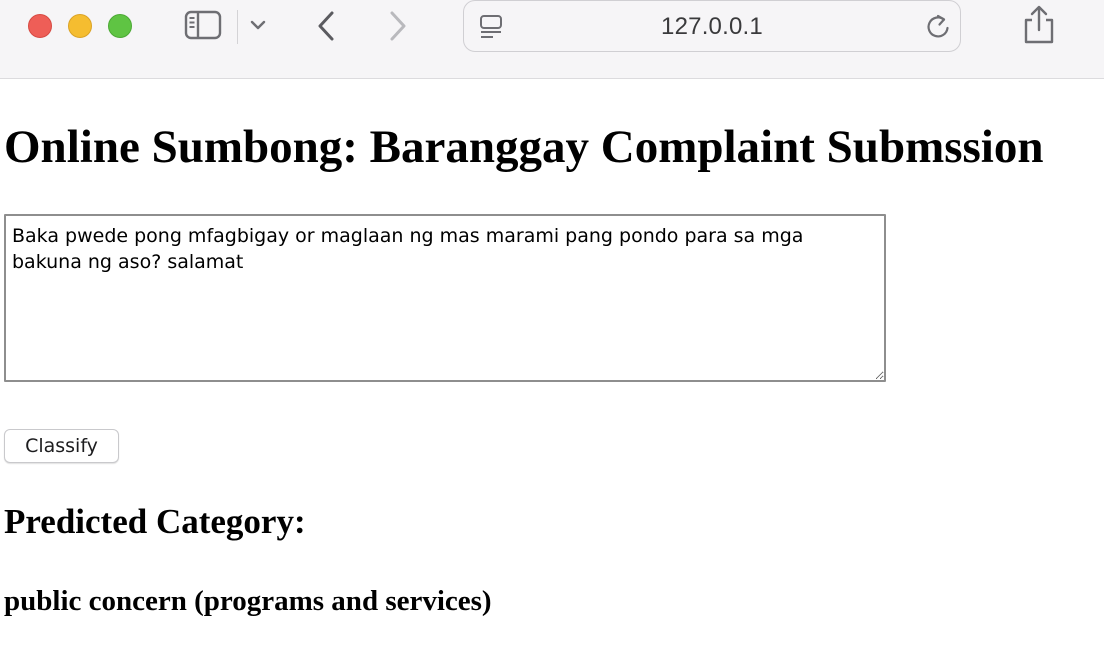  I want to click on classify-button: Classify, so click(61, 446).